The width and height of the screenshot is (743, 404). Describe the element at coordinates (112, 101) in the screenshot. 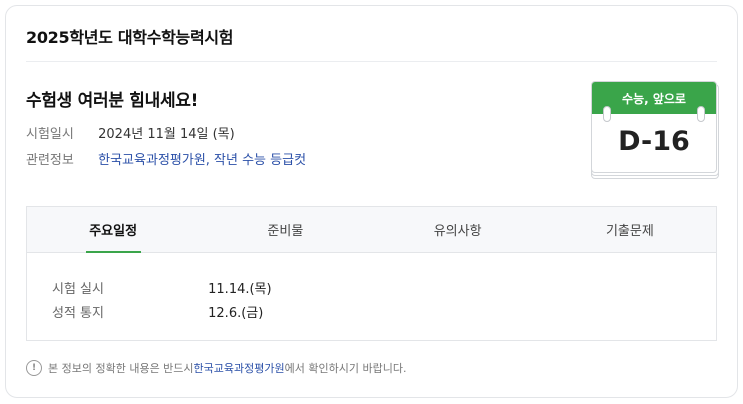

I see `headline: 수험생 여러분 힘내세요!` at that location.